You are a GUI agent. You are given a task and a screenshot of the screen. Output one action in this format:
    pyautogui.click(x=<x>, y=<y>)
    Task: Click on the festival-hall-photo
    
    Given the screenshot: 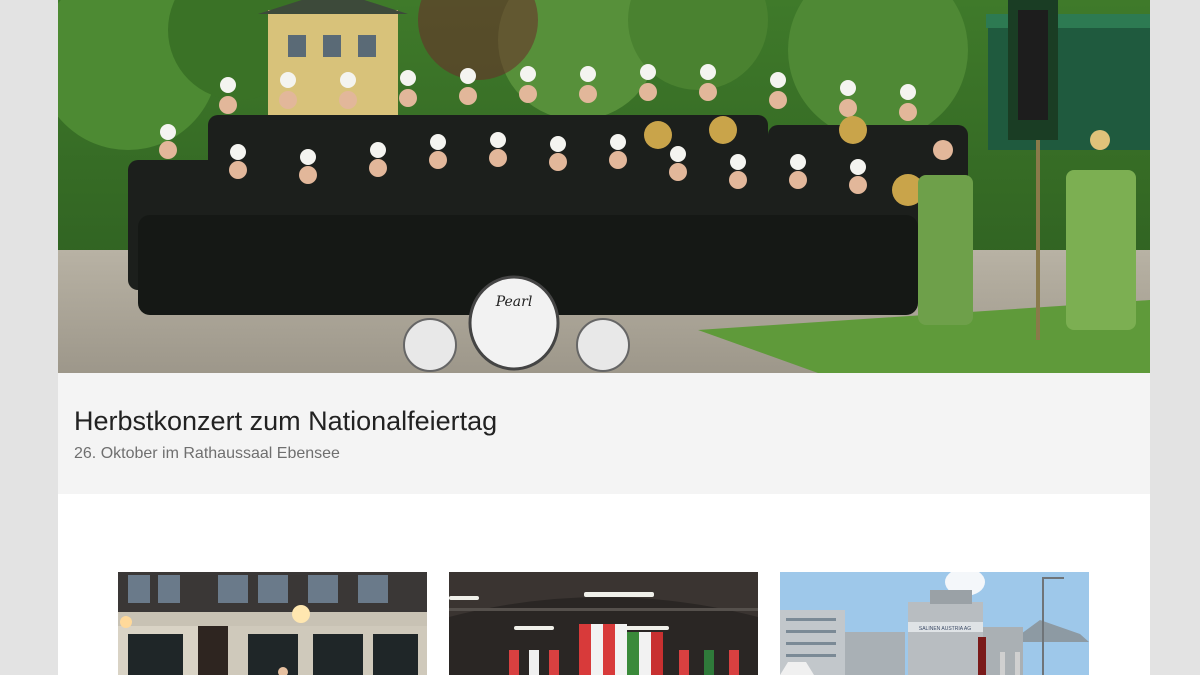 What is the action you would take?
    pyautogui.click(x=603, y=623)
    